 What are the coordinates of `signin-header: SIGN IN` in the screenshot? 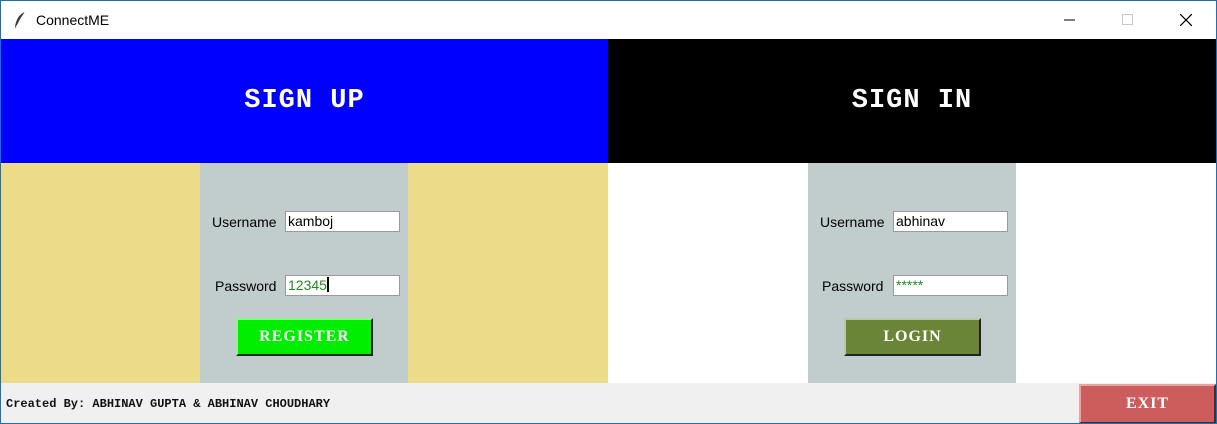 It's located at (912, 101).